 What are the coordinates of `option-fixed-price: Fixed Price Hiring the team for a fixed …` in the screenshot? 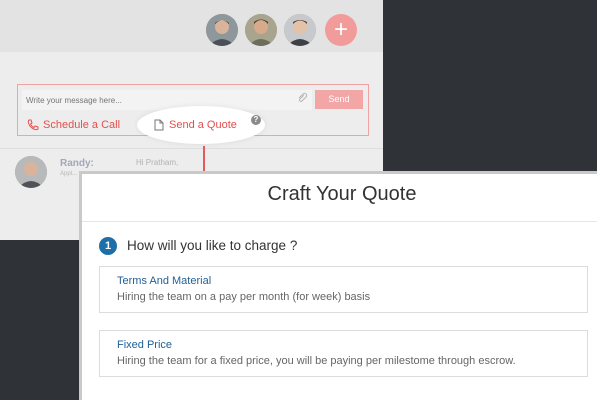 It's located at (343, 353).